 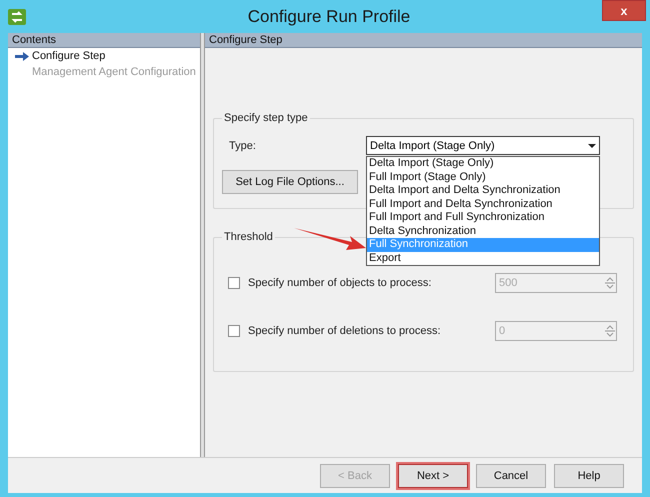 I want to click on group-legend: Threshold, so click(x=248, y=237).